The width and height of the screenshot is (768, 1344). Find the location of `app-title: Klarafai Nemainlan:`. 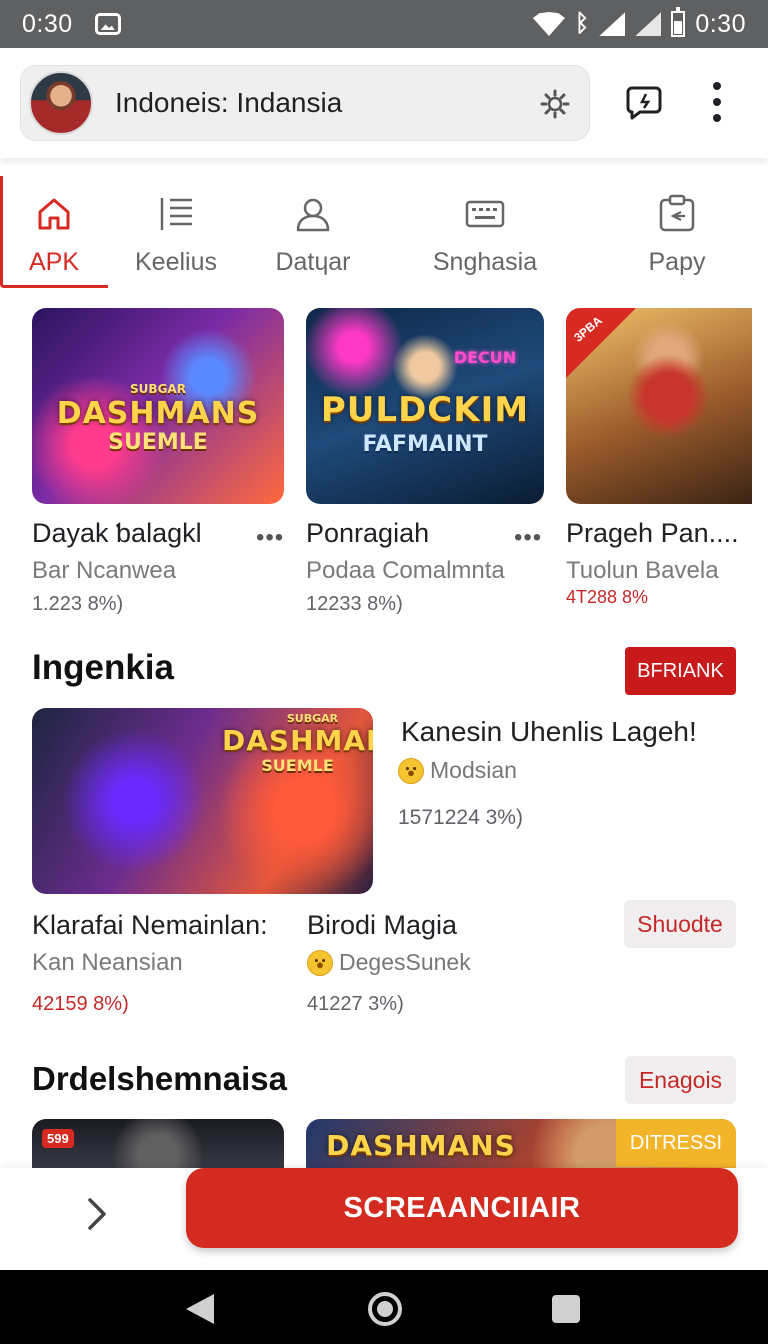

app-title: Klarafai Nemainlan: is located at coordinates (150, 925).